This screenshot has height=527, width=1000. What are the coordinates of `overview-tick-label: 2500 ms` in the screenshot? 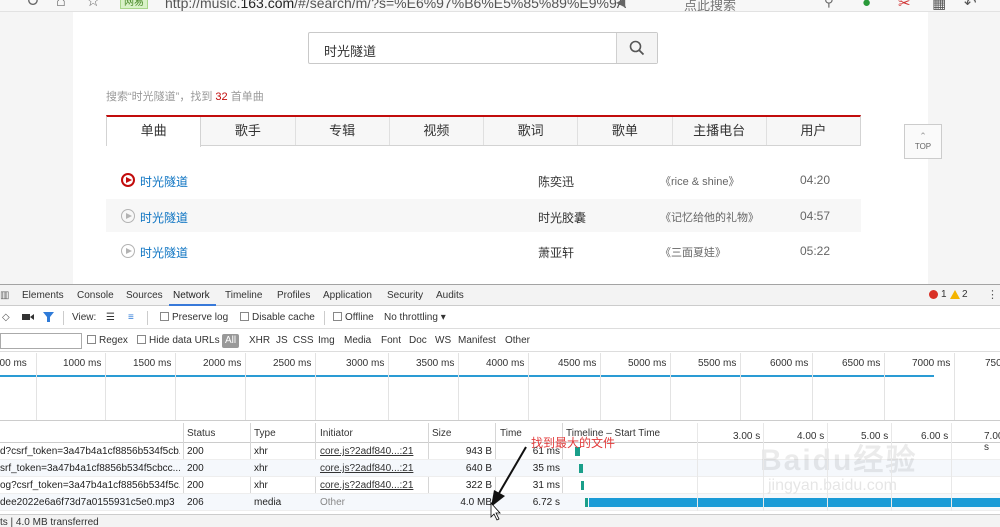 It's located at (292, 363).